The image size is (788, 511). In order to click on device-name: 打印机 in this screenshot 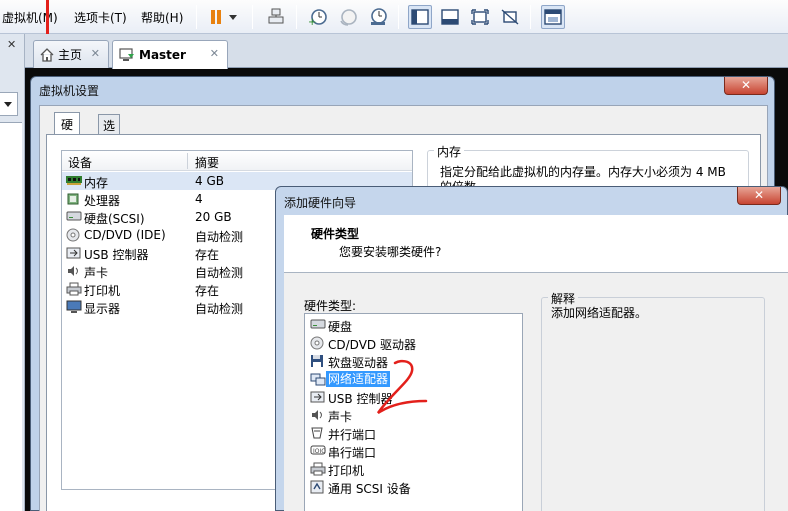, I will do `click(102, 291)`.